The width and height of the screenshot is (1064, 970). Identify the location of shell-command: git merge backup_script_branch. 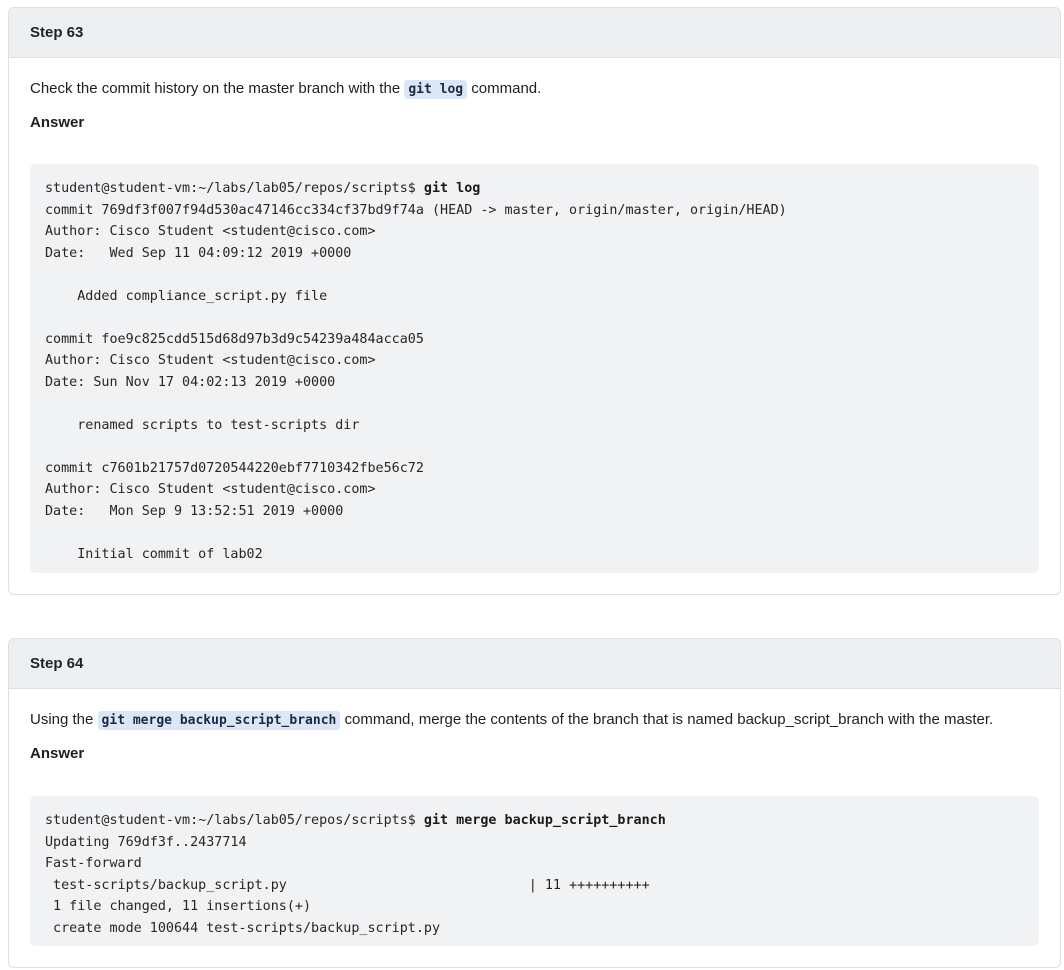
(544, 820).